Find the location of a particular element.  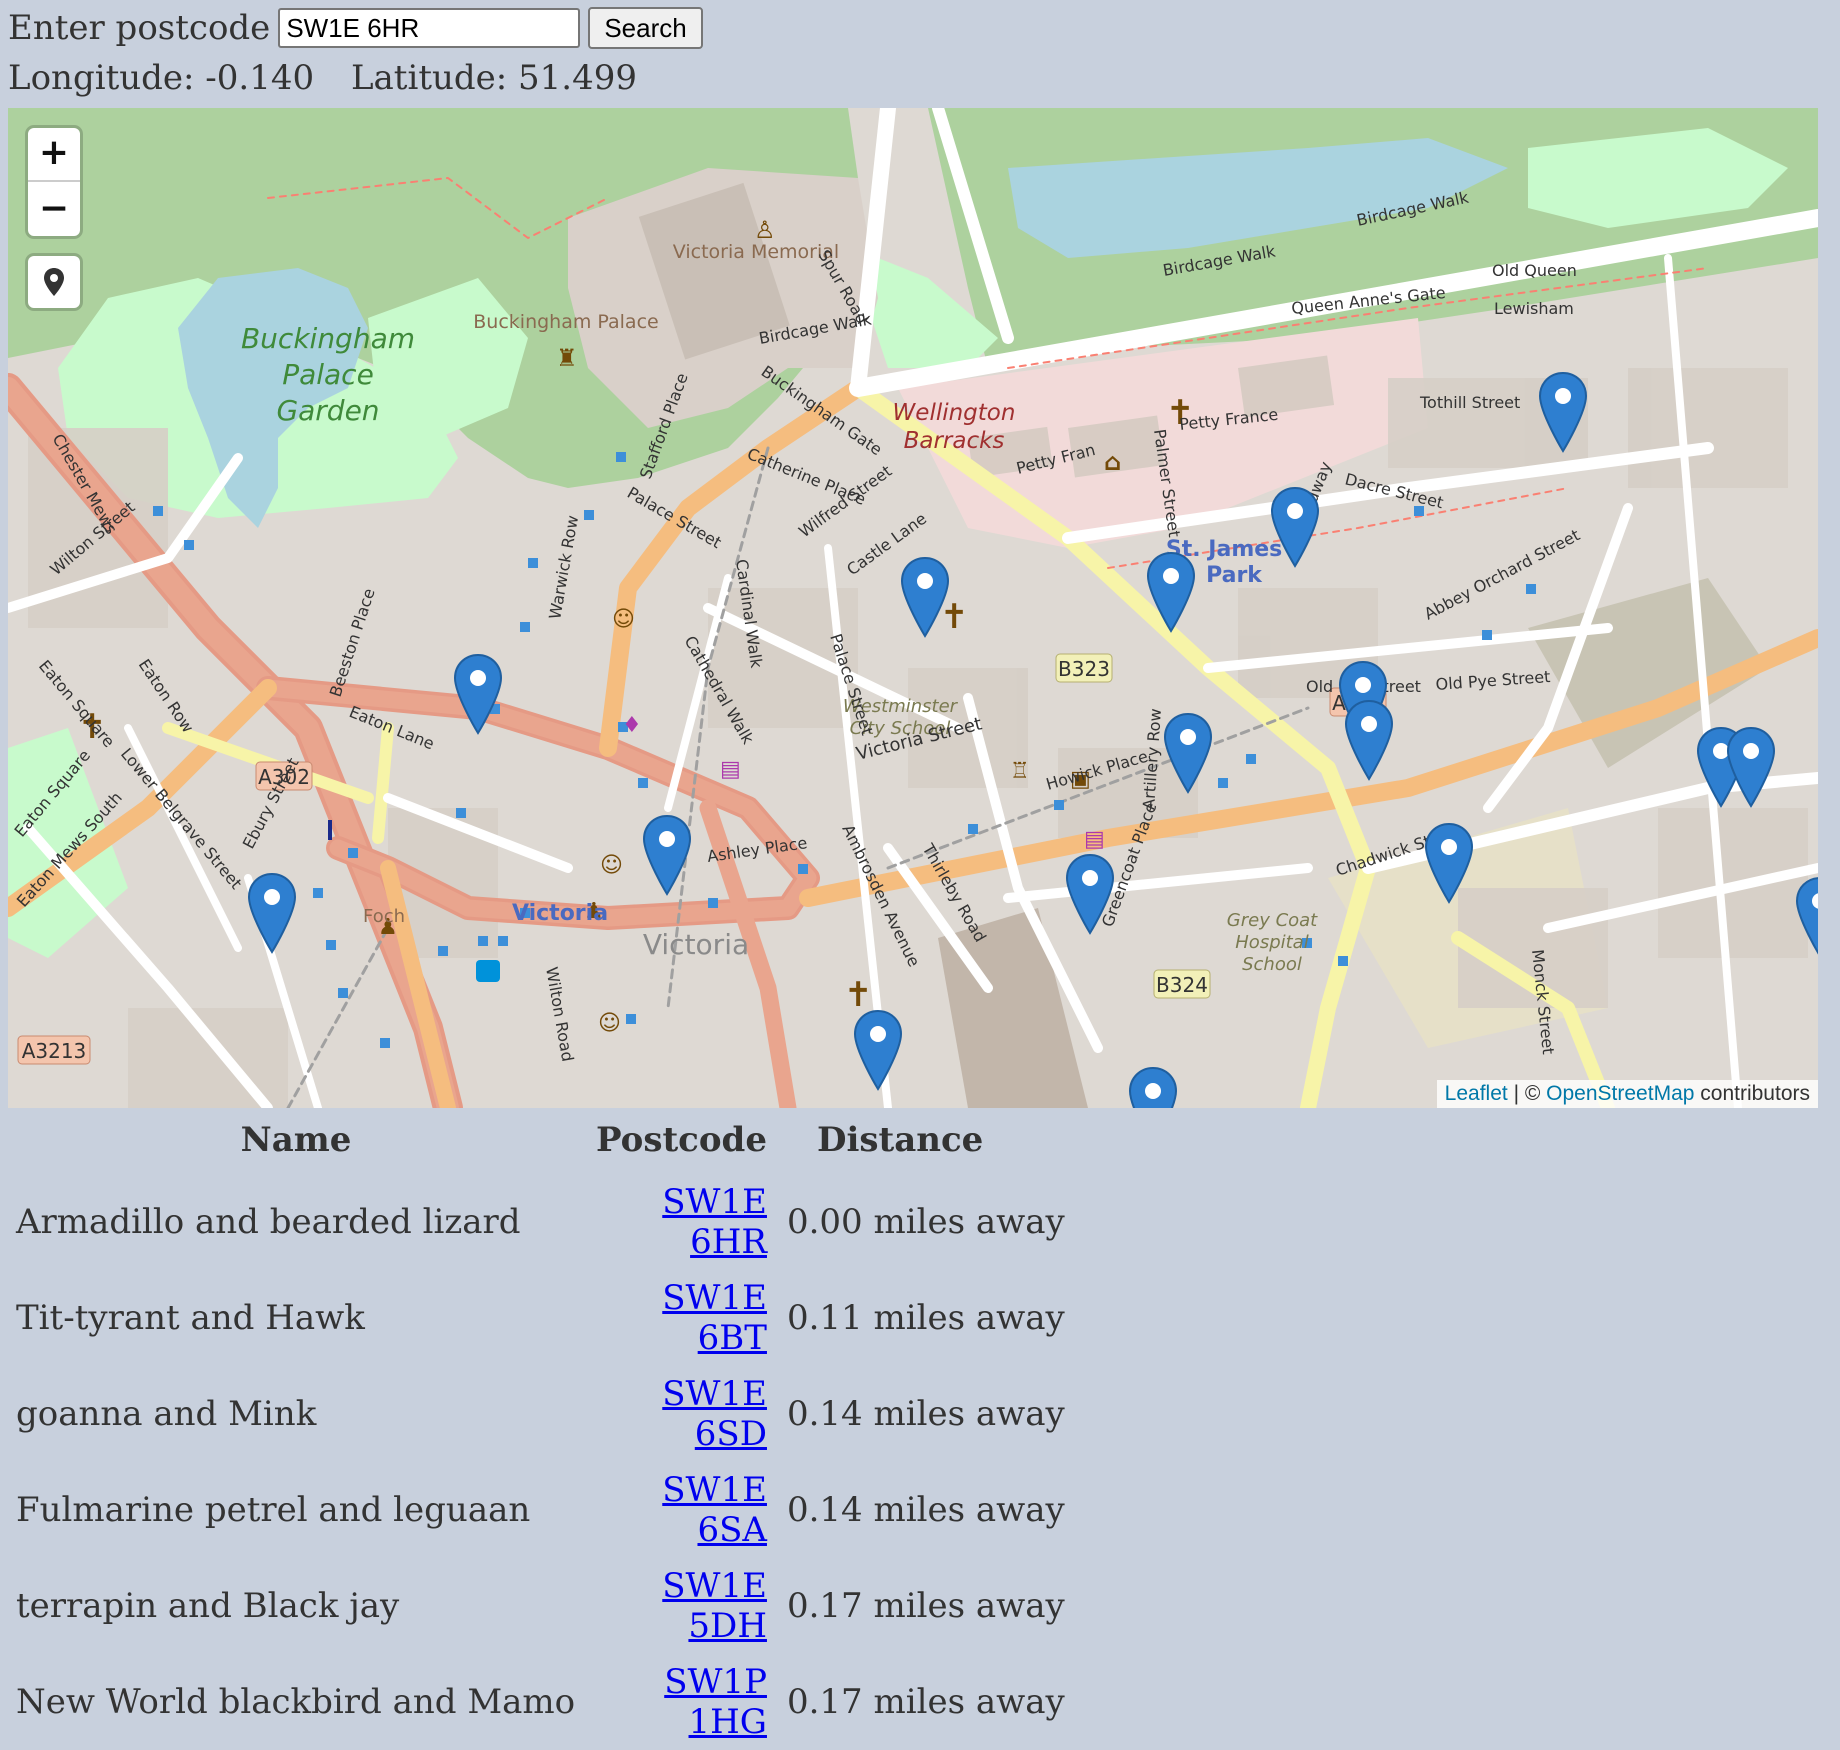

label-wellington-1: Wellington is located at coordinates (954, 413).